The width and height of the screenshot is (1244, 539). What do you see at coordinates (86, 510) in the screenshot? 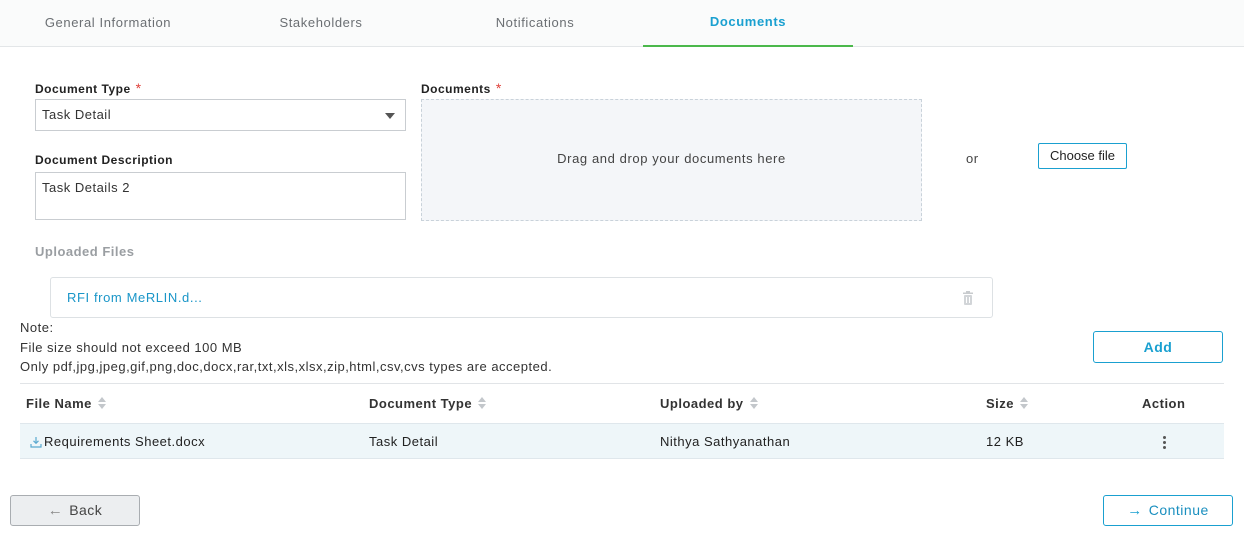
I see `back-button-label: Back` at bounding box center [86, 510].